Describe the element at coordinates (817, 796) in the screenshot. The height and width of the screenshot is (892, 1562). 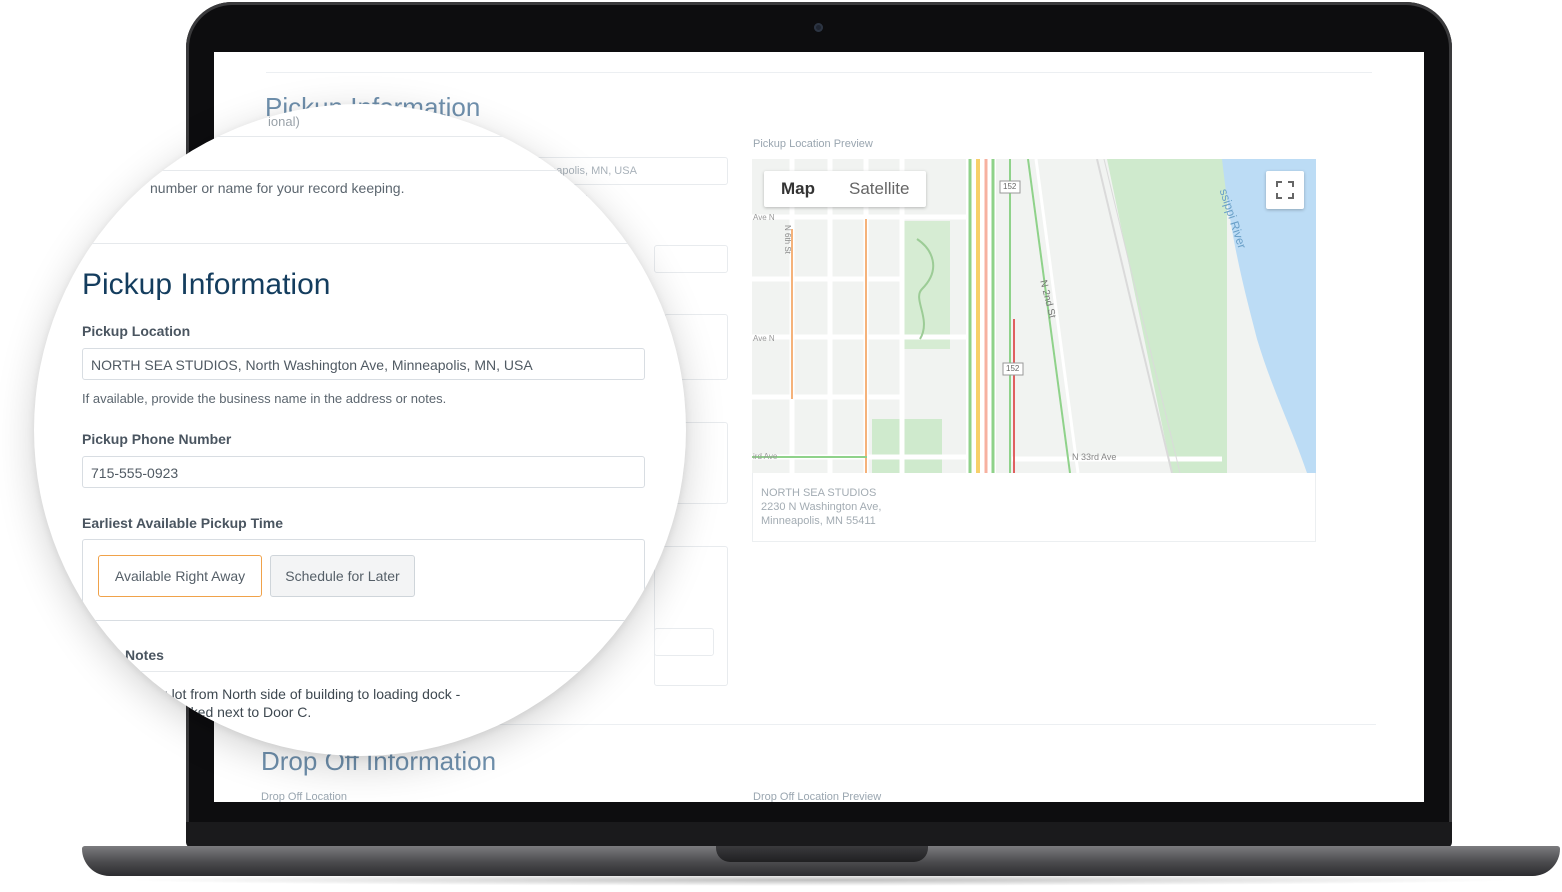
I see `dropoff-preview-label: Drop Off Location Preview` at that location.